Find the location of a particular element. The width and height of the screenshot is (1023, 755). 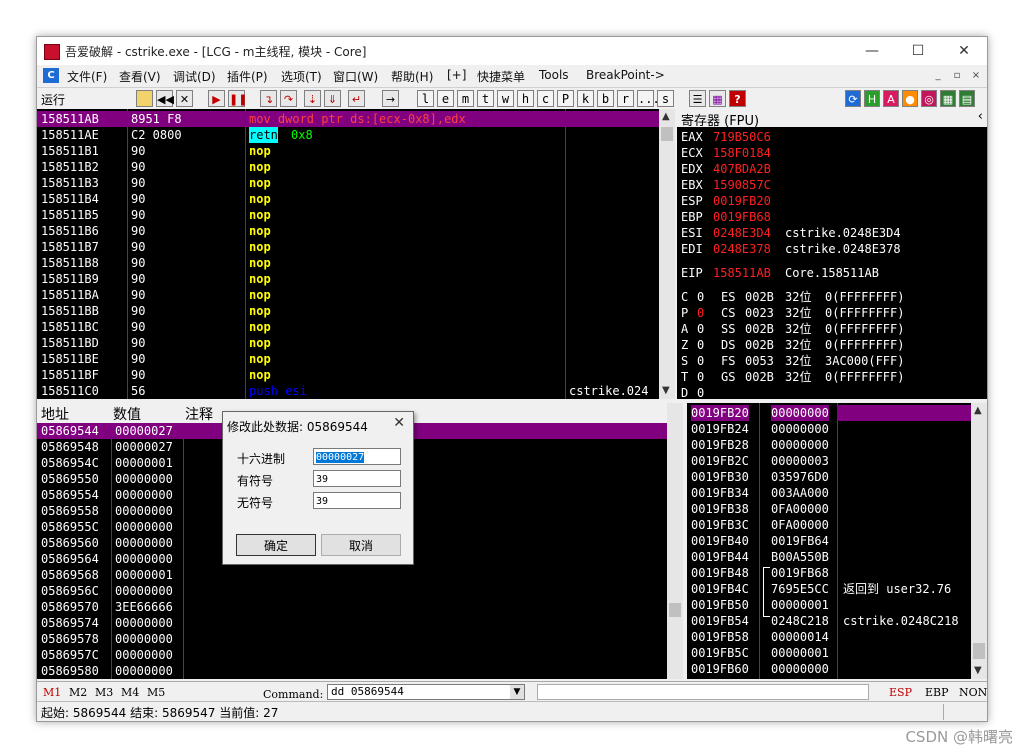

stack-row: 0019FB50 00000001 is located at coordinates (829, 605).